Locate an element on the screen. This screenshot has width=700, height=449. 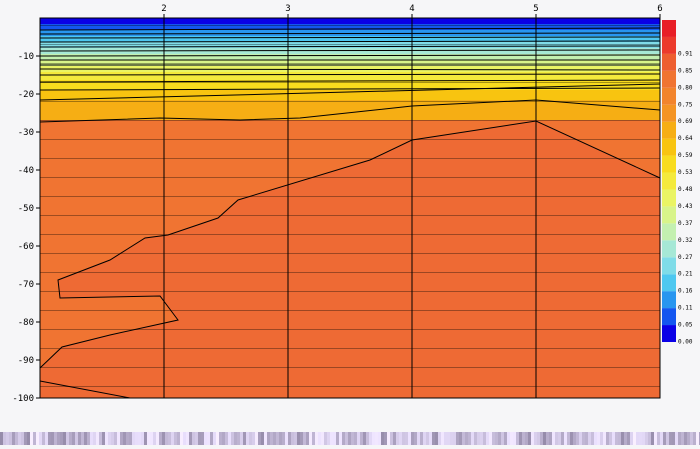
x-tick-label: 2 is located at coordinates (163, 9).